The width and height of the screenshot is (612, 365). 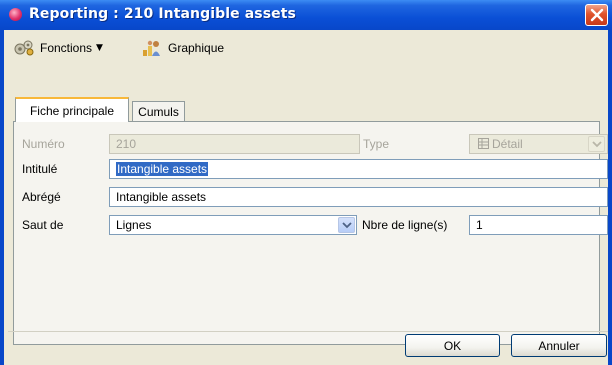 What do you see at coordinates (151, 48) in the screenshot?
I see `chart-people-icon` at bounding box center [151, 48].